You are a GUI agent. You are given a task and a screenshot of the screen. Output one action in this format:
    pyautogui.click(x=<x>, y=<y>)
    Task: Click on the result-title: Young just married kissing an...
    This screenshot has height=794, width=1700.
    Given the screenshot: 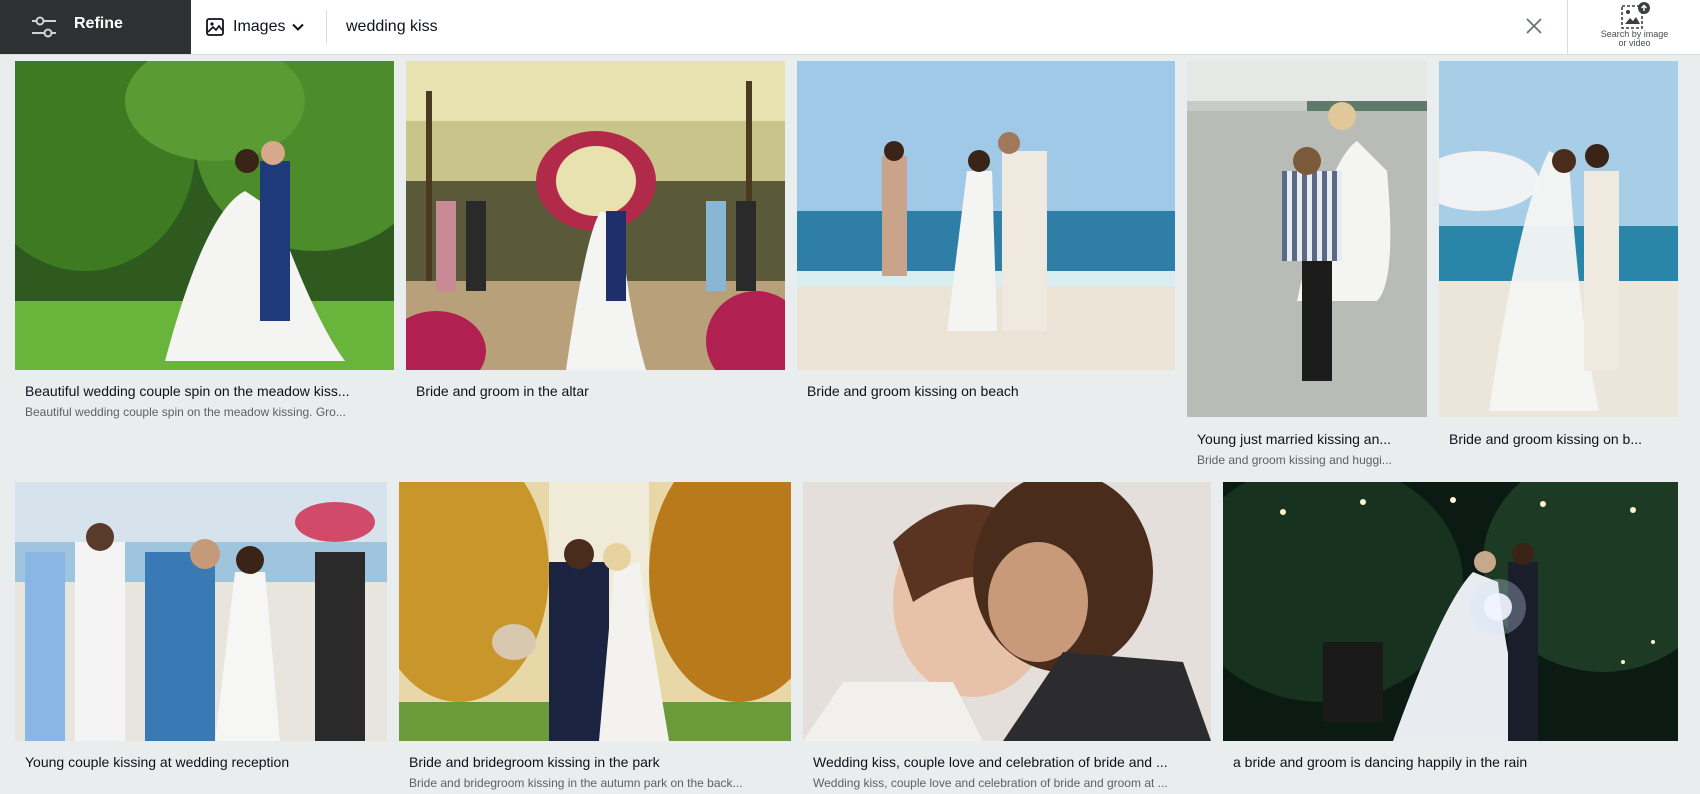 What is the action you would take?
    pyautogui.click(x=1294, y=439)
    